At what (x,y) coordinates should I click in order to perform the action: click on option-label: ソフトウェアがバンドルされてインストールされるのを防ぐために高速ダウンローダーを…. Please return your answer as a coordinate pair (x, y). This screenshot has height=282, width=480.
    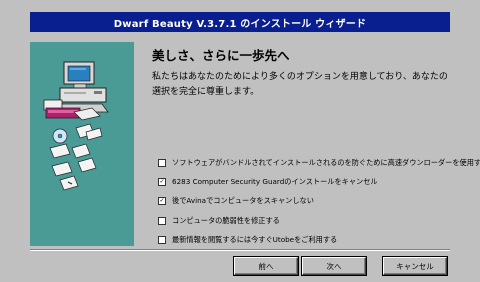
    Looking at the image, I should click on (326, 162).